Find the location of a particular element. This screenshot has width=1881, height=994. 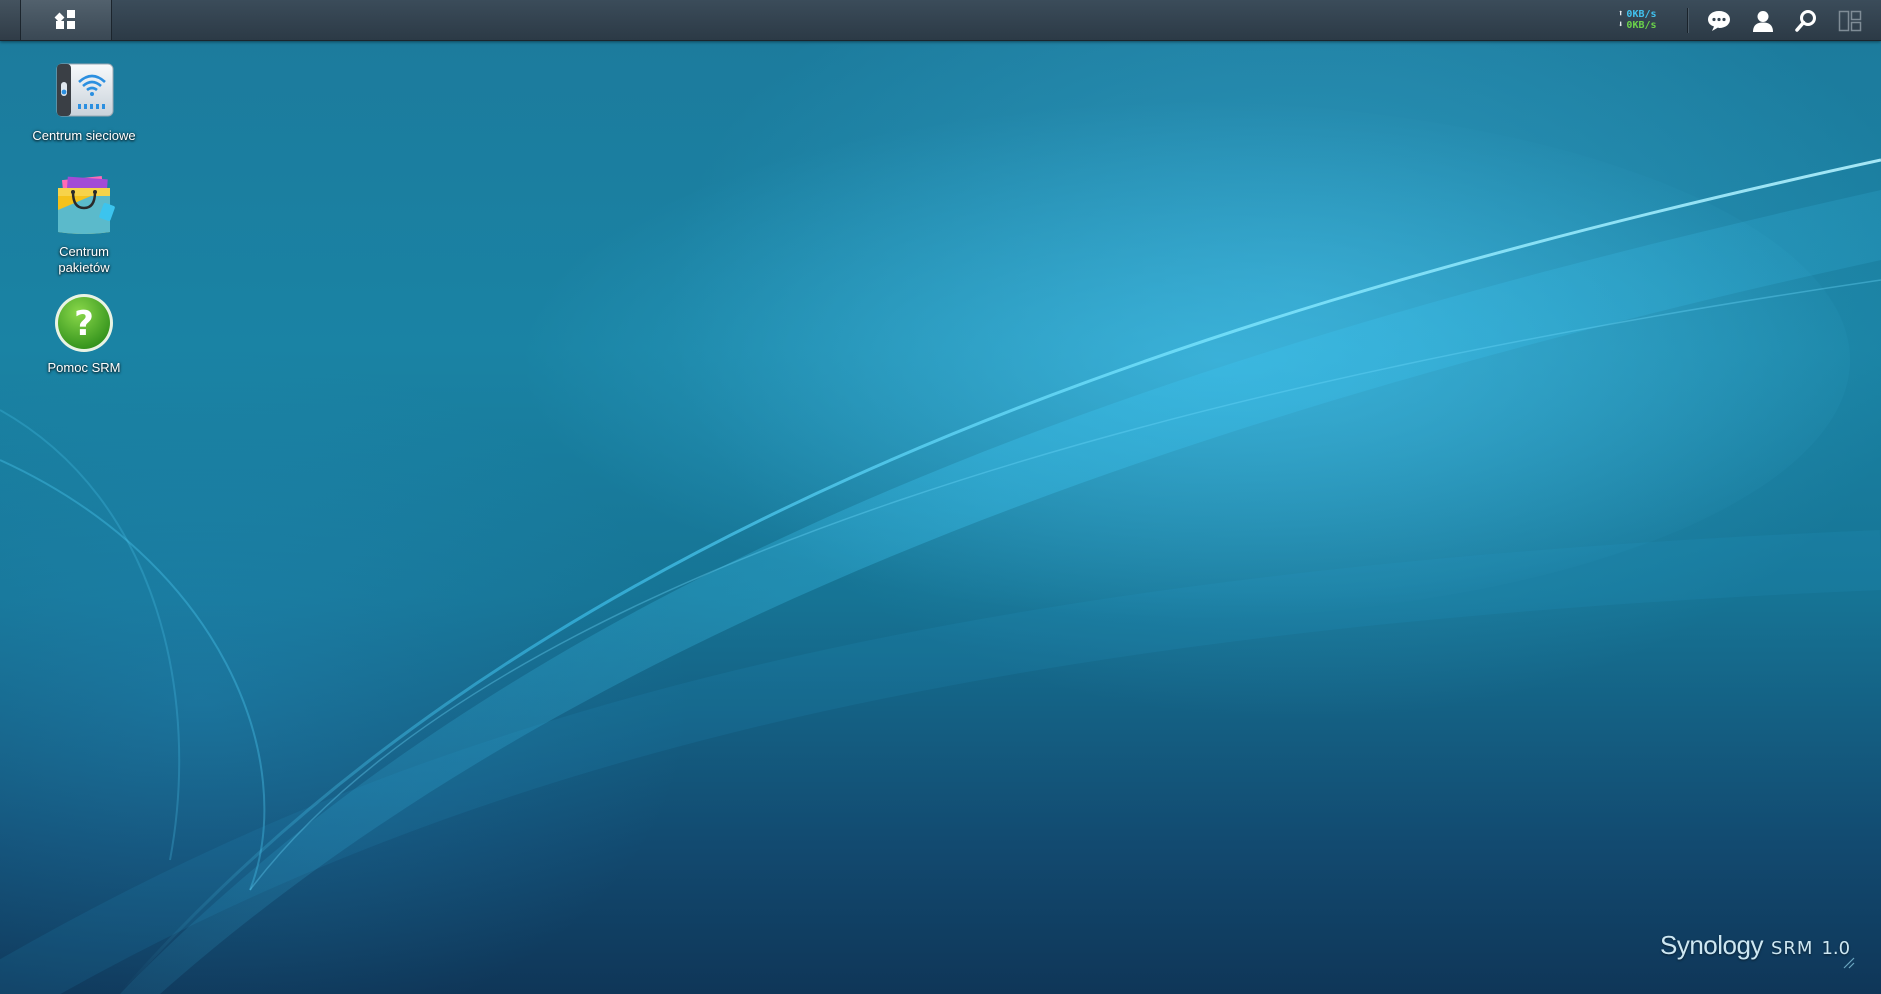

network-center-icon is located at coordinates (85, 90).